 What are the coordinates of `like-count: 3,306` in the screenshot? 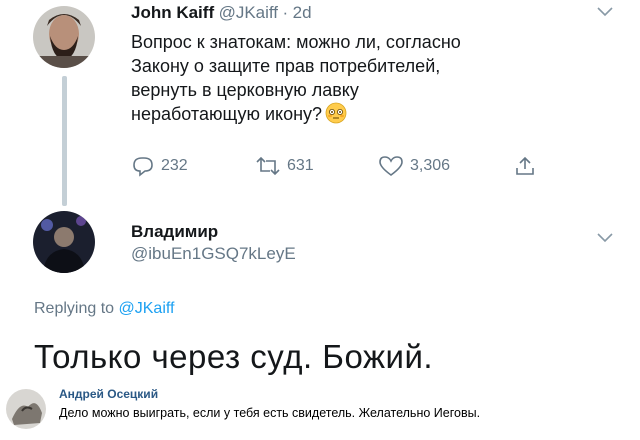 It's located at (430, 165).